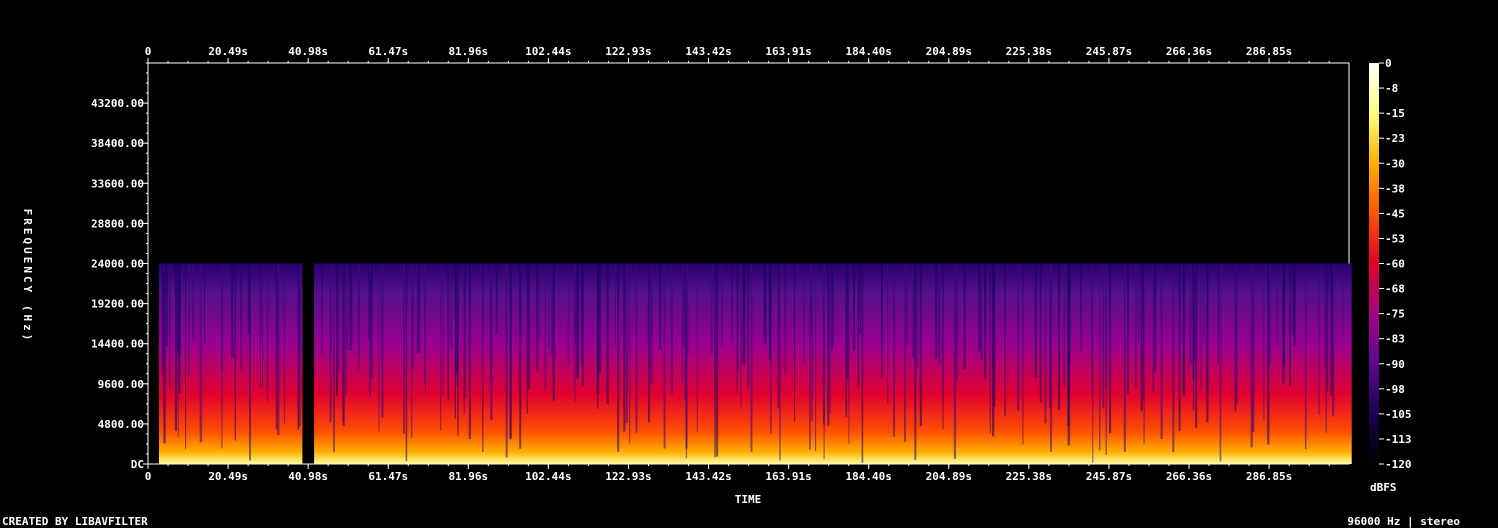 This screenshot has width=1498, height=528. What do you see at coordinates (1398, 439) in the screenshot?
I see `colorbar-tick-label: -113` at bounding box center [1398, 439].